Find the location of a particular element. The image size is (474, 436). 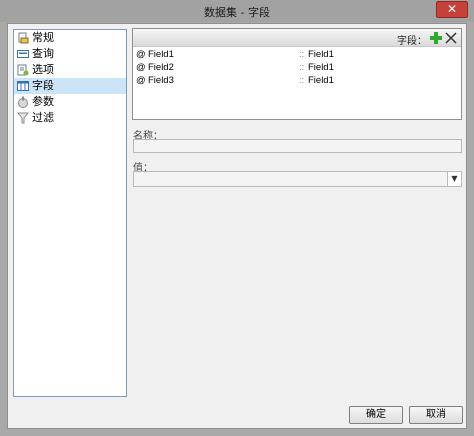

nav-item-options: 选项 is located at coordinates (70, 70).